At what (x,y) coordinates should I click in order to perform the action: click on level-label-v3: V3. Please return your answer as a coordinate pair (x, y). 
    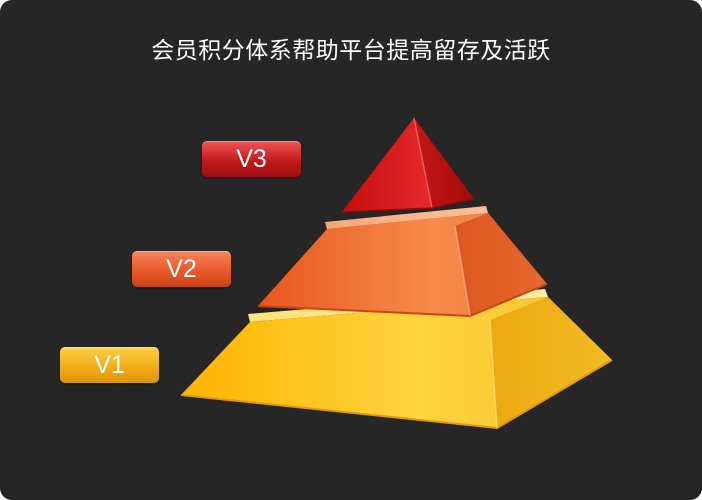
    Looking at the image, I should click on (251, 159).